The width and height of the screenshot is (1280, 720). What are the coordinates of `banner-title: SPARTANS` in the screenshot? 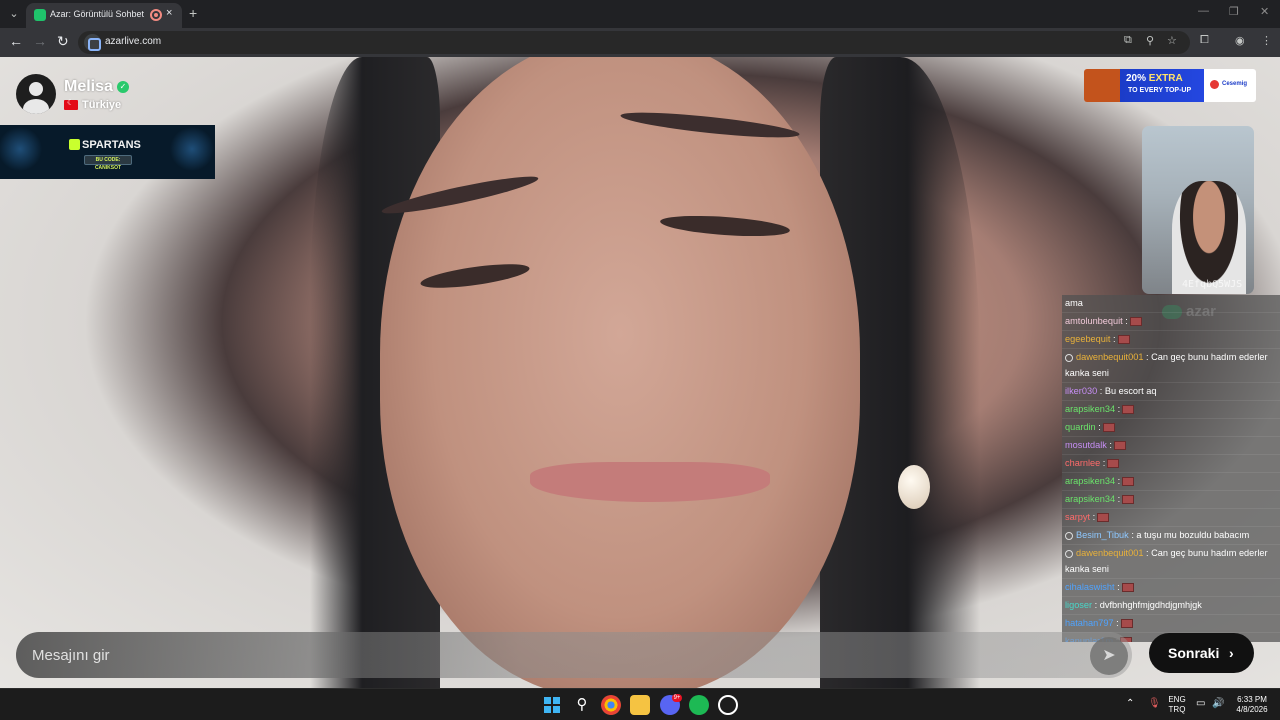 It's located at (111, 145).